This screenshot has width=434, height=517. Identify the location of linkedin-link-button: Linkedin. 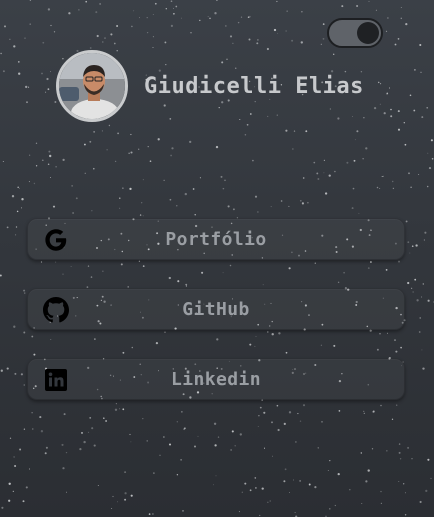
(216, 379).